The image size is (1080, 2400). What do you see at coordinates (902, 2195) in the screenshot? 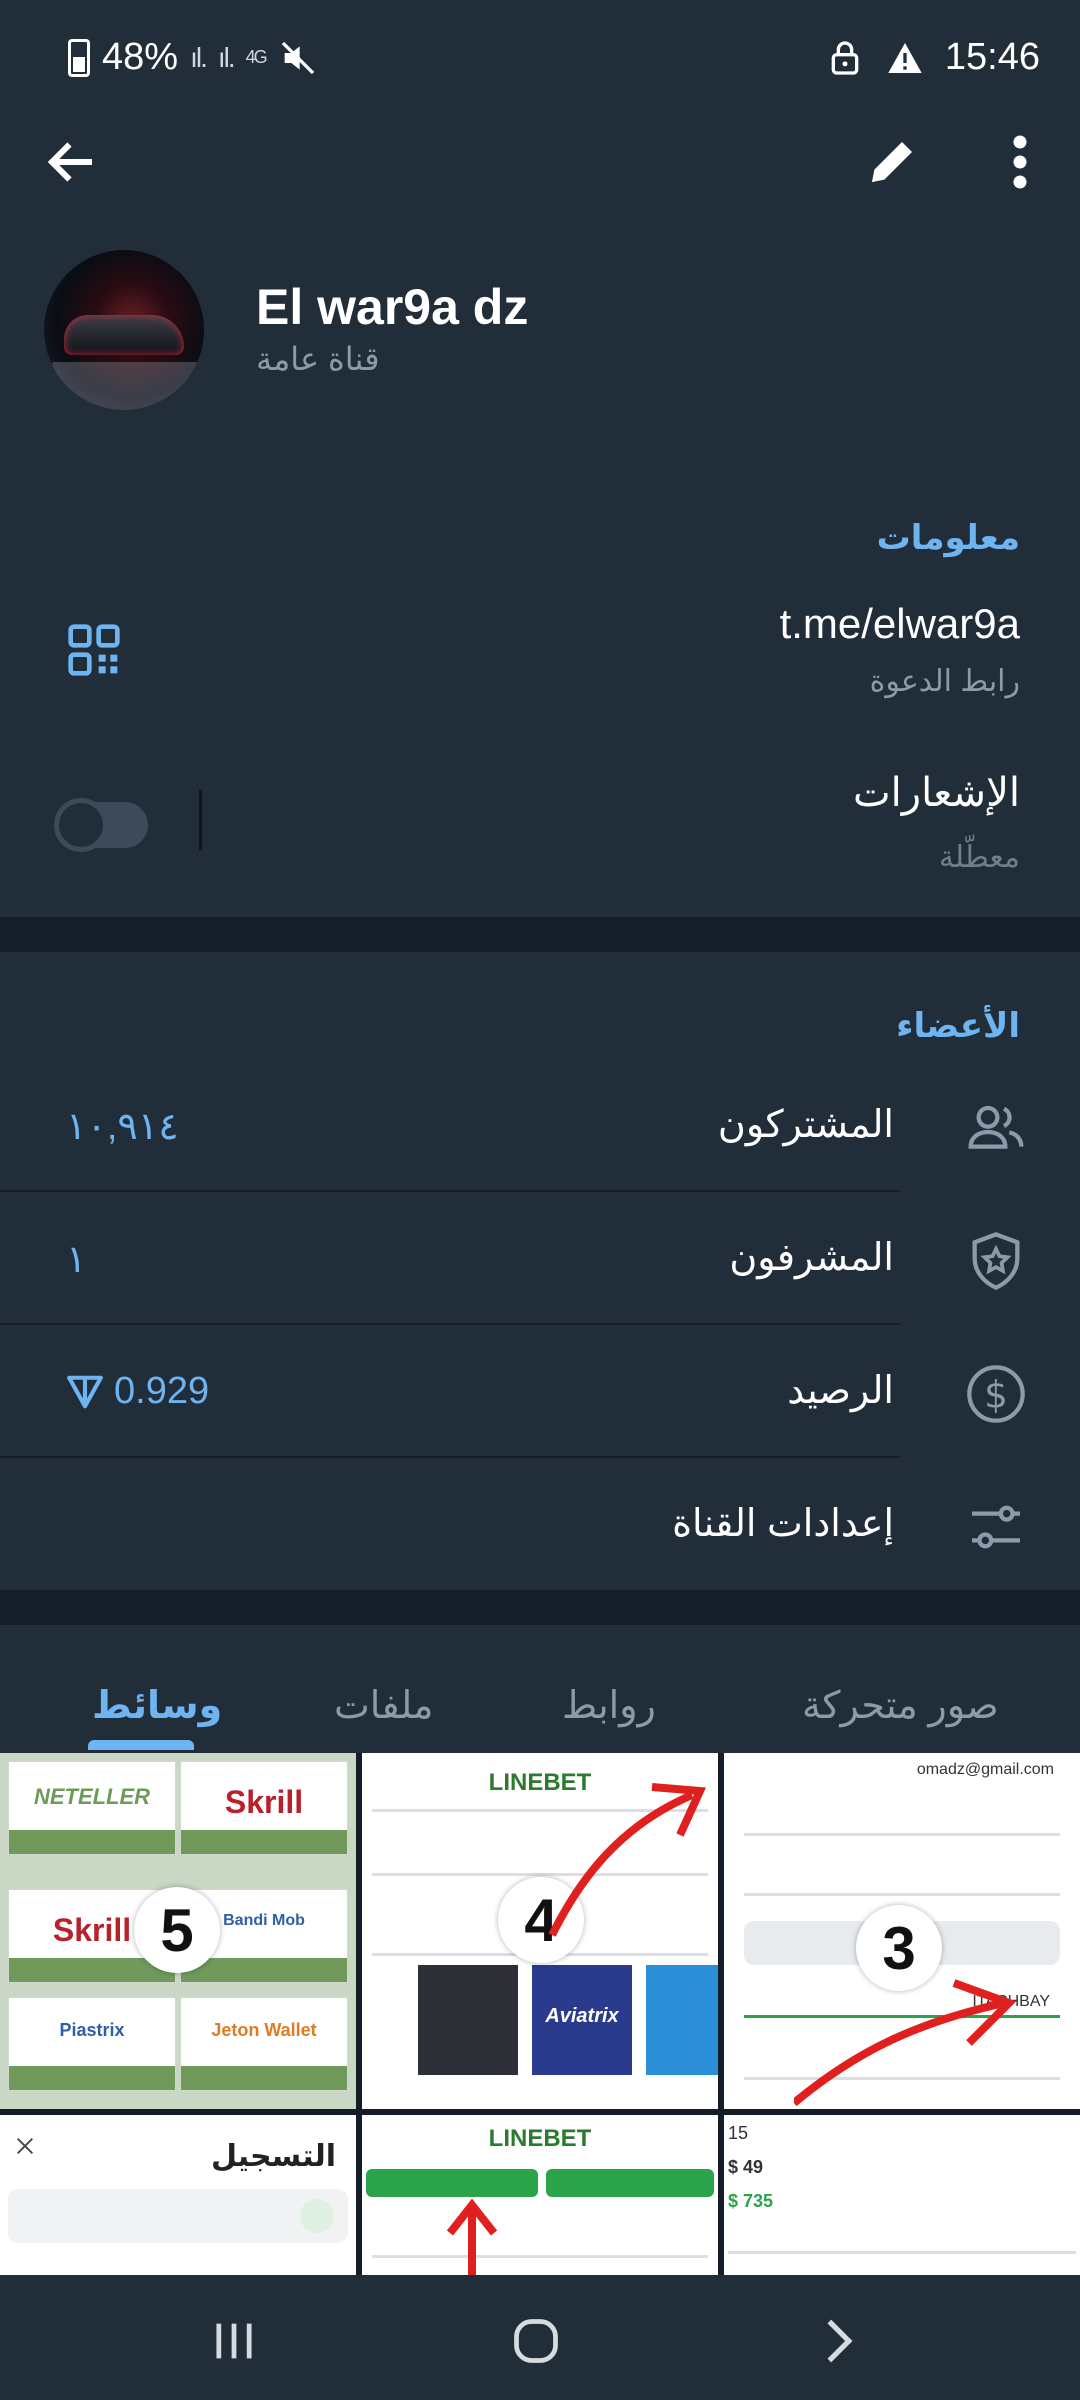
I see `media-thumbnail: 15 $ 49 $ 735` at bounding box center [902, 2195].